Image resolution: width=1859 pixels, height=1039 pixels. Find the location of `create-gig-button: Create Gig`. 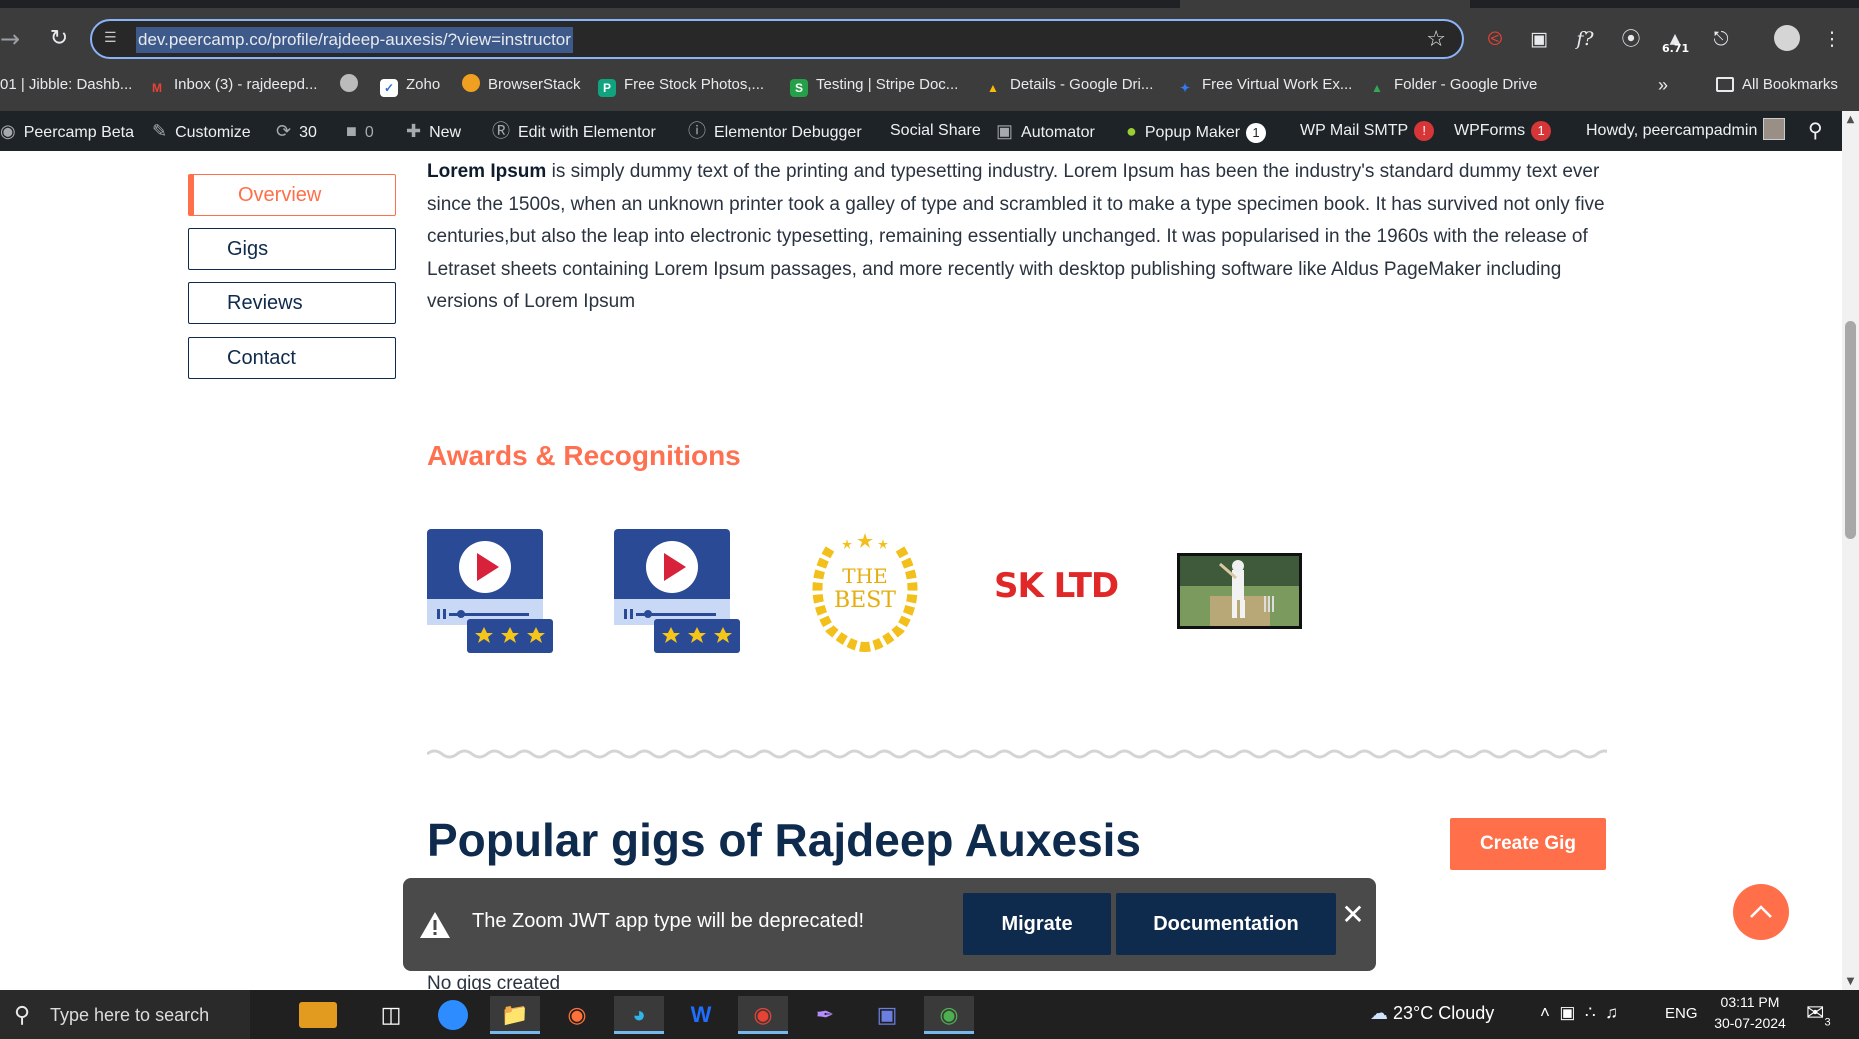

create-gig-button: Create Gig is located at coordinates (1528, 844).